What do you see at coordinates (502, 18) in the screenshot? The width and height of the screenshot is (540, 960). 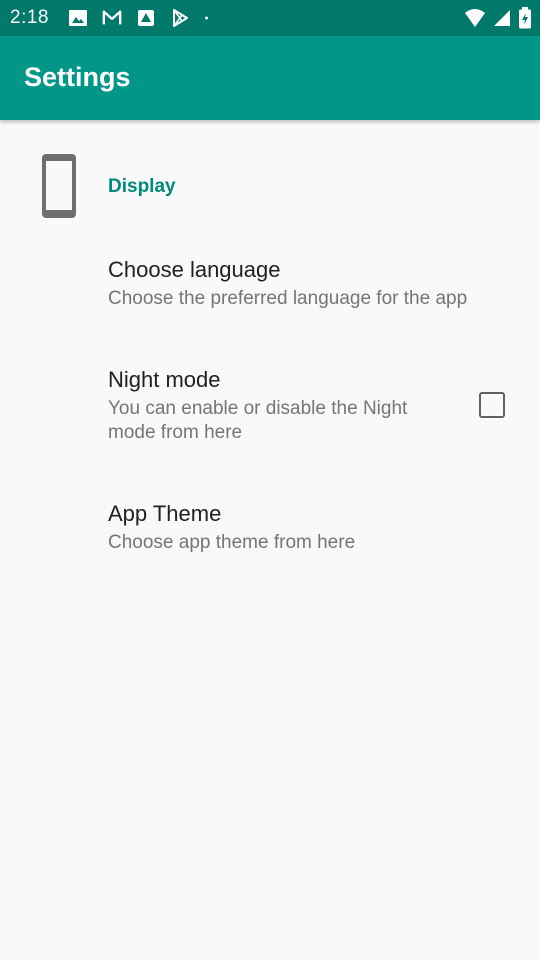 I see `signal-icon` at bounding box center [502, 18].